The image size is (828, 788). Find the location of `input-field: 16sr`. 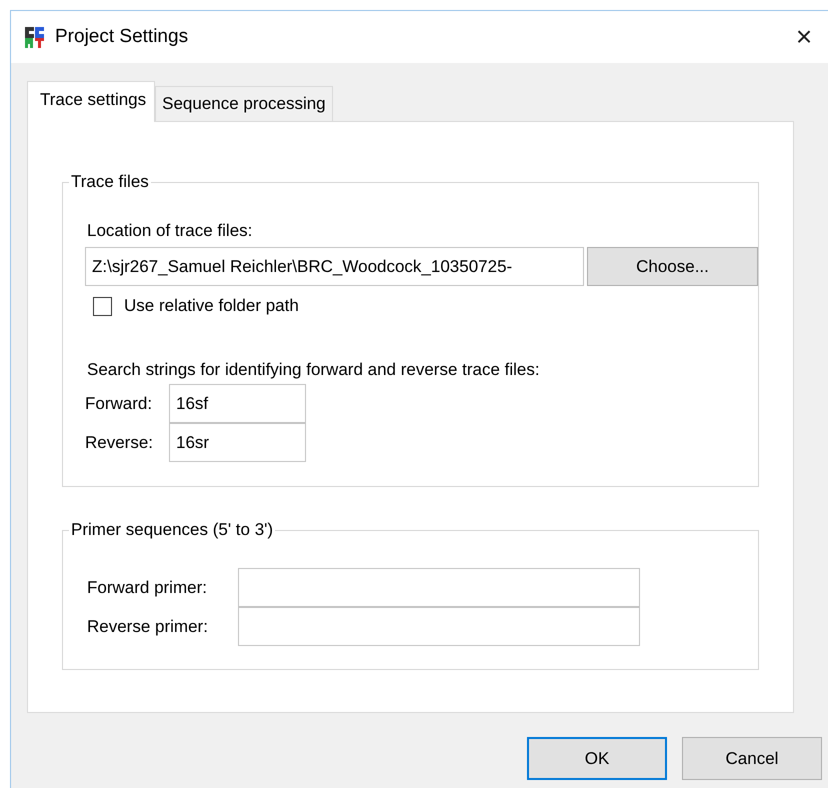

input-field: 16sr is located at coordinates (237, 442).